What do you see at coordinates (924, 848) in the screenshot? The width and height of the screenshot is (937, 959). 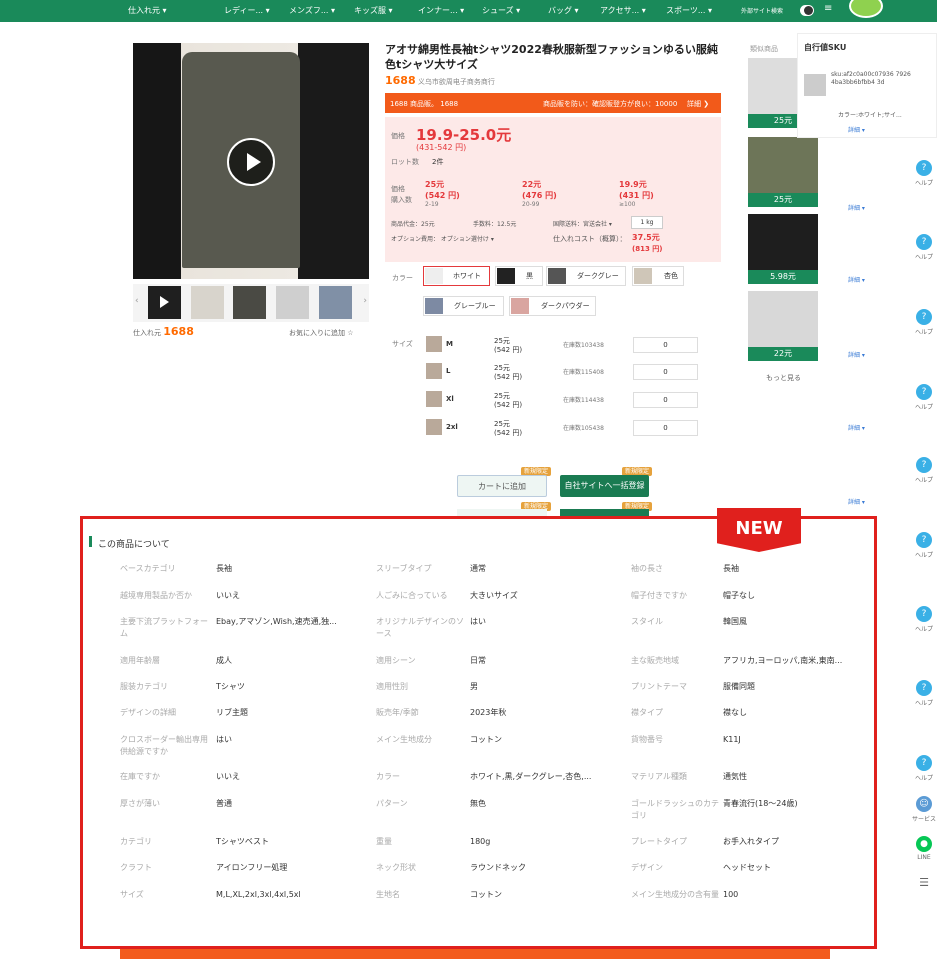 I see `line-button: ● LINE` at bounding box center [924, 848].